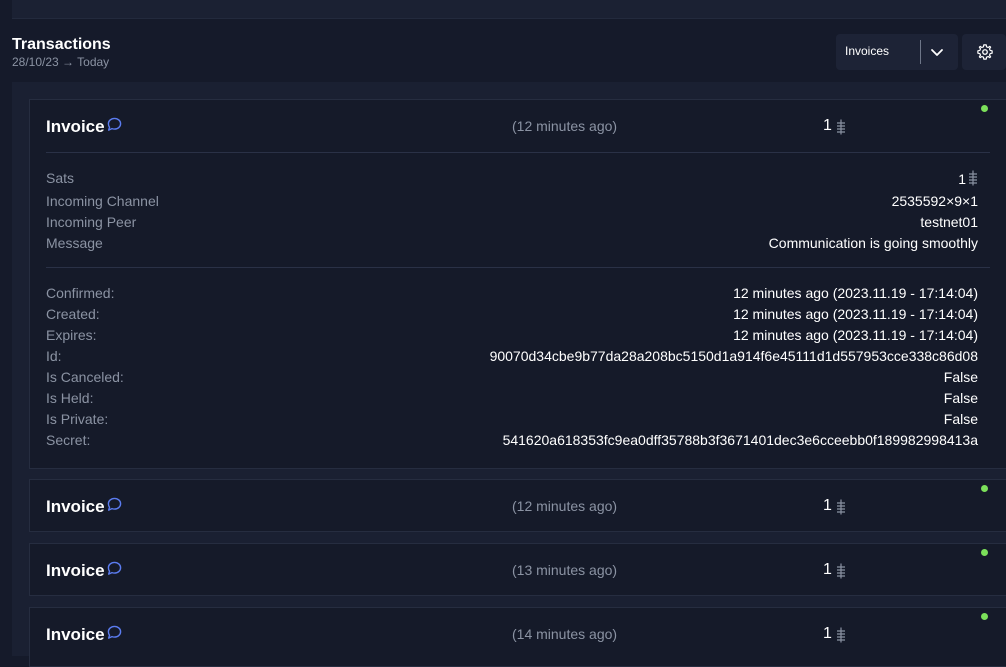 The image size is (1006, 667). What do you see at coordinates (60, 178) in the screenshot?
I see `detail-label: Sats` at bounding box center [60, 178].